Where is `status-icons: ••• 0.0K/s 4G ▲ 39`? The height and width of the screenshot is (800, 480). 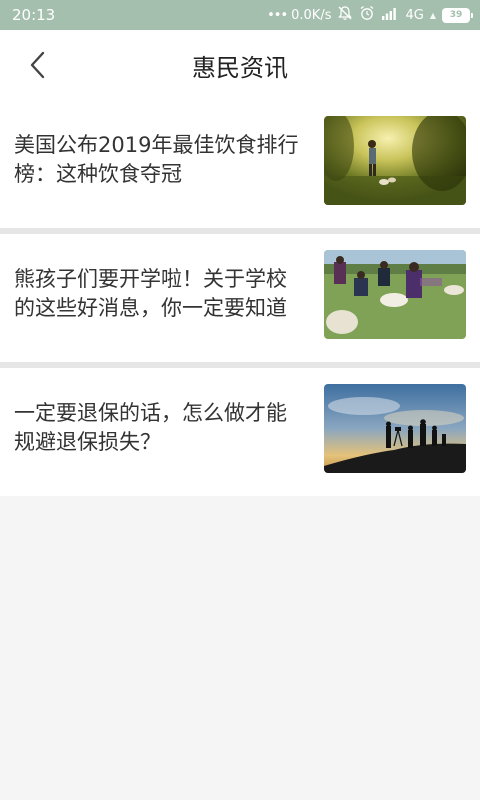 status-icons: ••• 0.0K/s 4G ▲ 39 is located at coordinates (370, 15).